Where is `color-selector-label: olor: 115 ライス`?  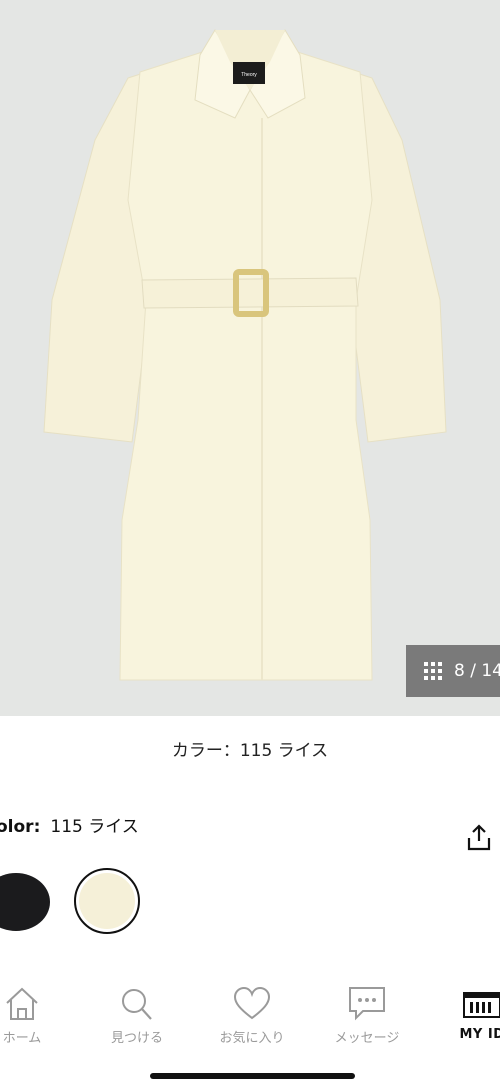 color-selector-label: olor: 115 ライス is located at coordinates (69, 824).